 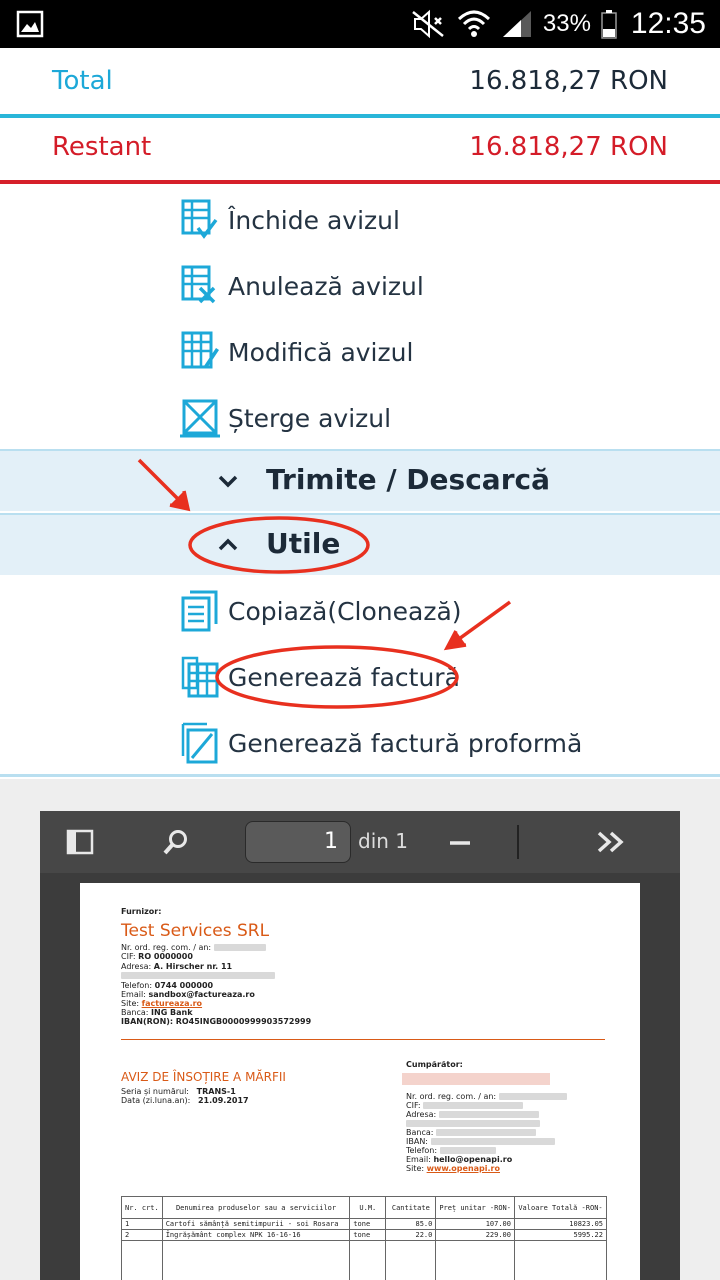 I want to click on clock: 12:35, so click(x=668, y=23).